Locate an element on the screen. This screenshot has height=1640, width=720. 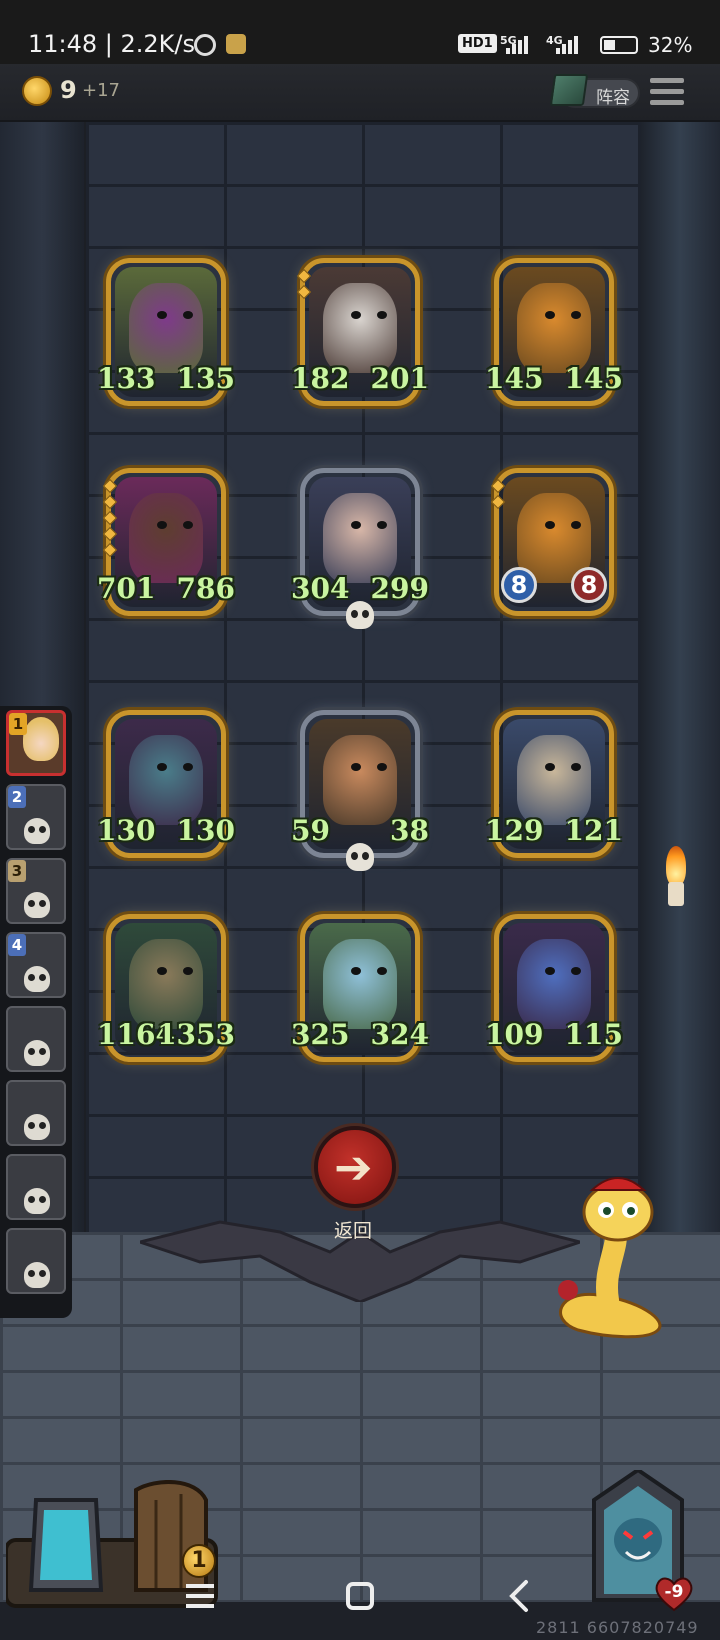
lineup-button: 阵容 is located at coordinates (594, 91).